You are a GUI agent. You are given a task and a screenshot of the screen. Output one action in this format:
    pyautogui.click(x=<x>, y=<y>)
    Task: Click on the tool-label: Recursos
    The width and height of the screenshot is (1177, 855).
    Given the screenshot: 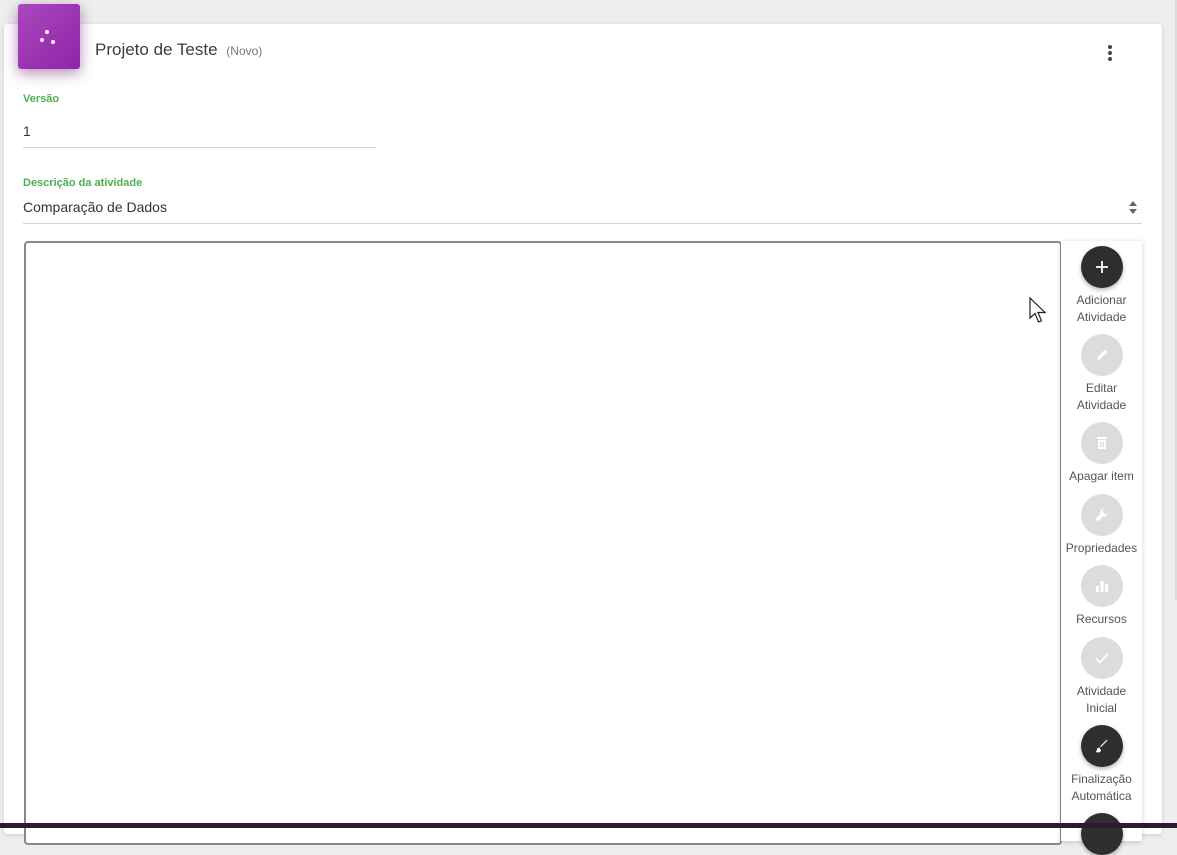 What is the action you would take?
    pyautogui.click(x=1101, y=619)
    